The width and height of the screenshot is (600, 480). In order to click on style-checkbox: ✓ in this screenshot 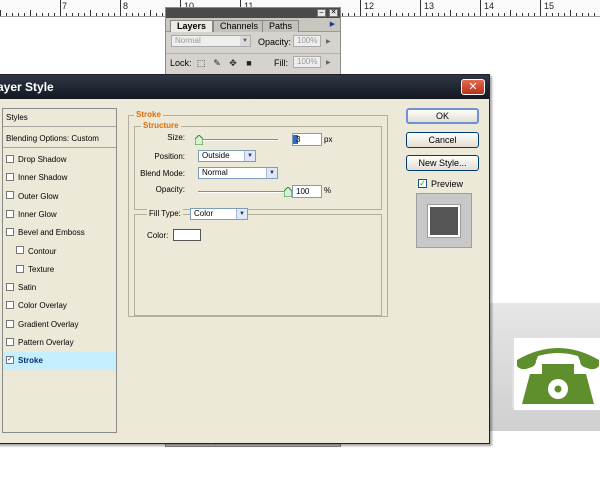, I will do `click(10, 360)`.